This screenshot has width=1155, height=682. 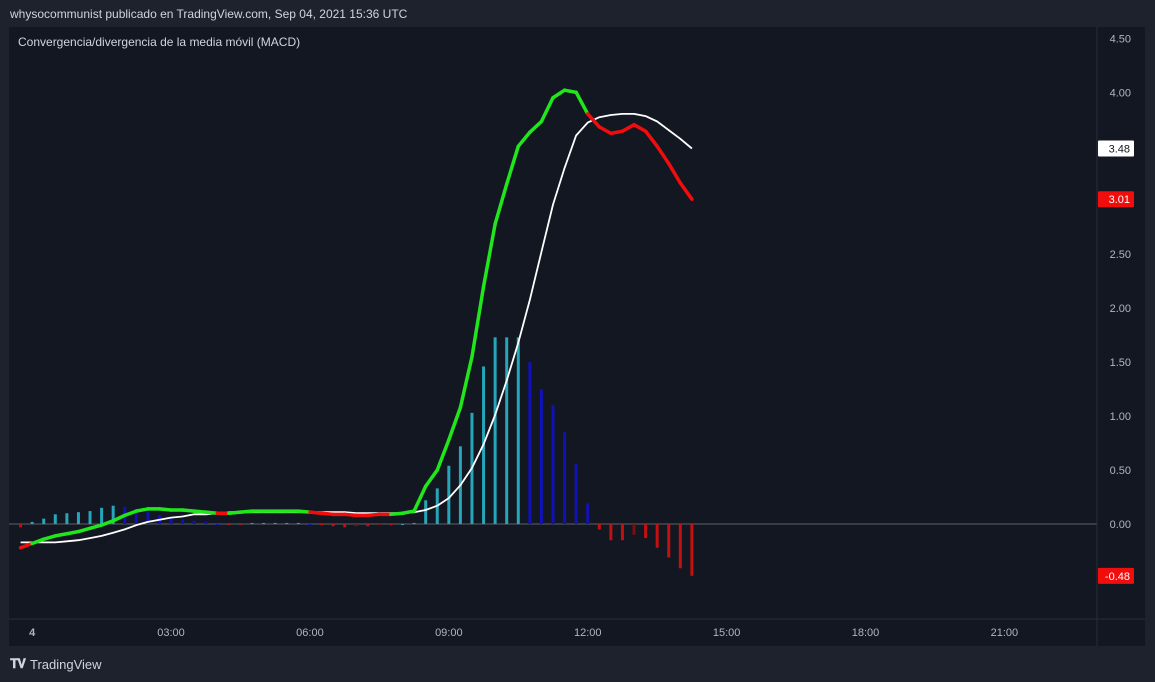 What do you see at coordinates (1120, 525) in the screenshot?
I see `y-tick-label: 0.00` at bounding box center [1120, 525].